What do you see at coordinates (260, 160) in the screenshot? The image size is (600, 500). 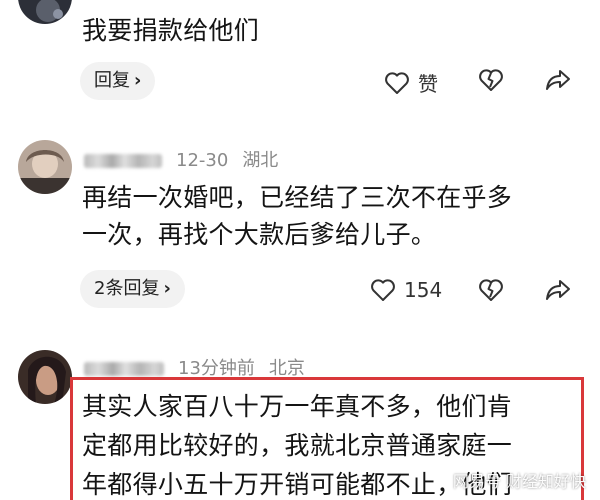 I see `comment-location: 湖北` at bounding box center [260, 160].